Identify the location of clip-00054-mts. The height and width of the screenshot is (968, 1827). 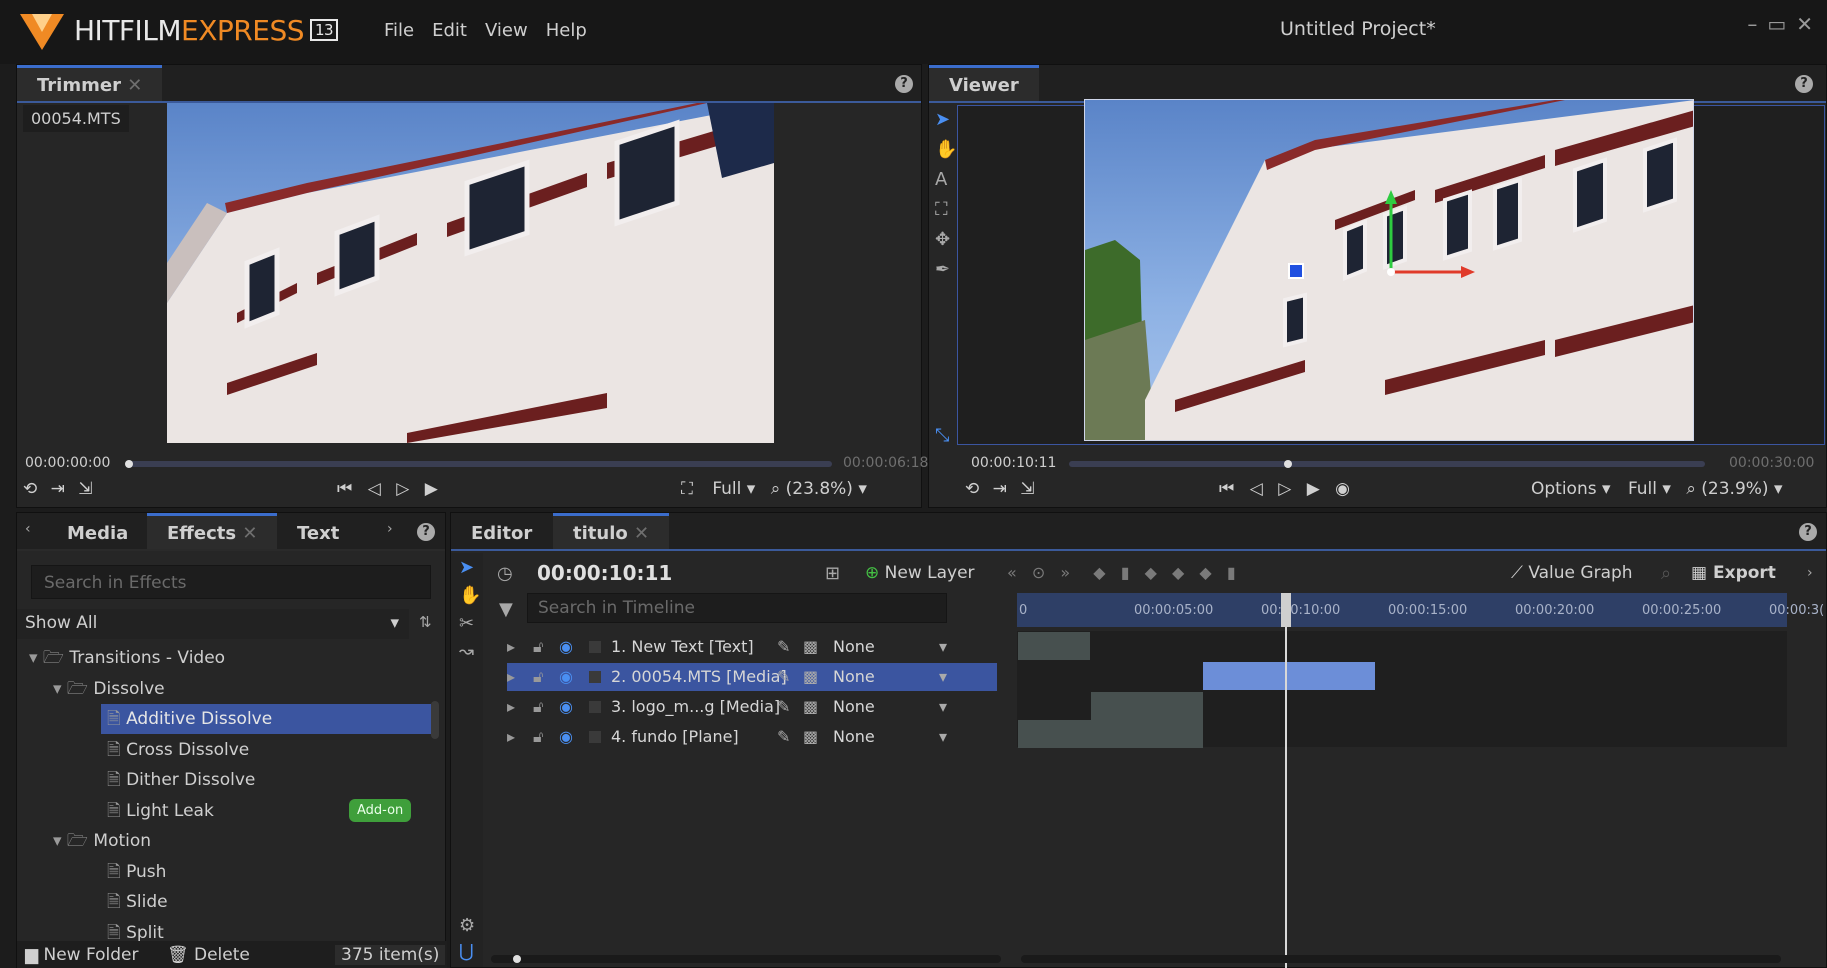
(1289, 676).